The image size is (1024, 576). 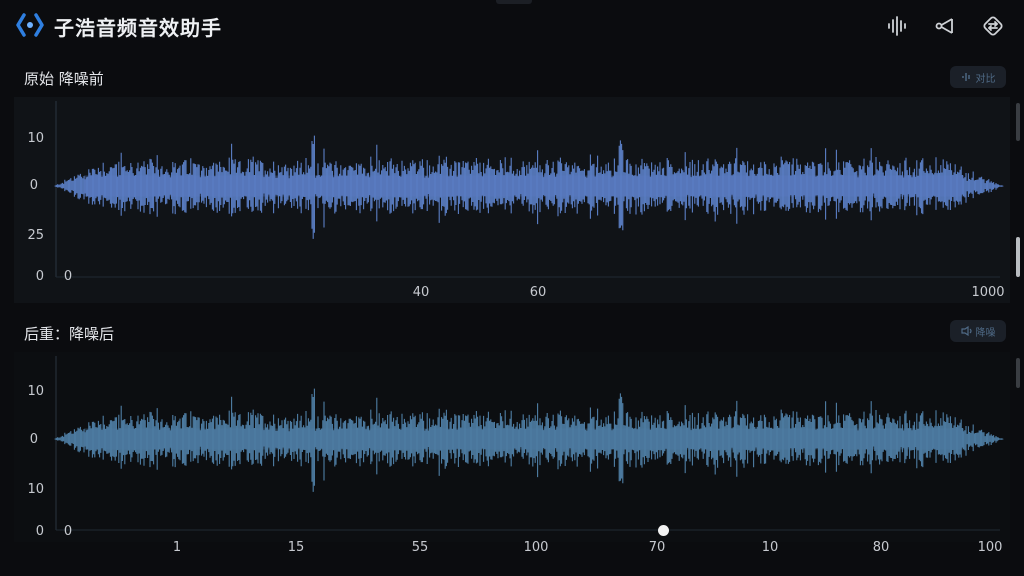 What do you see at coordinates (35, 235) in the screenshot?
I see `original-y-tick: 25` at bounding box center [35, 235].